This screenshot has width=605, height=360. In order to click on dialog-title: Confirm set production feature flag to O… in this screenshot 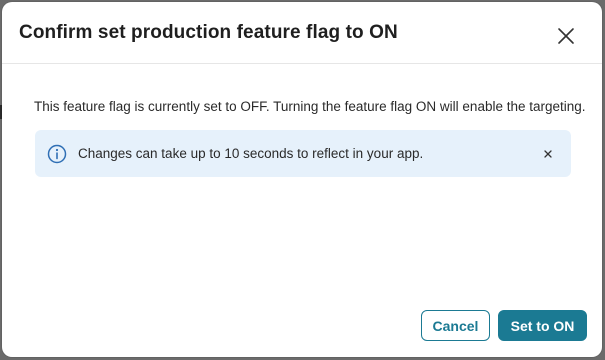, I will do `click(208, 32)`.